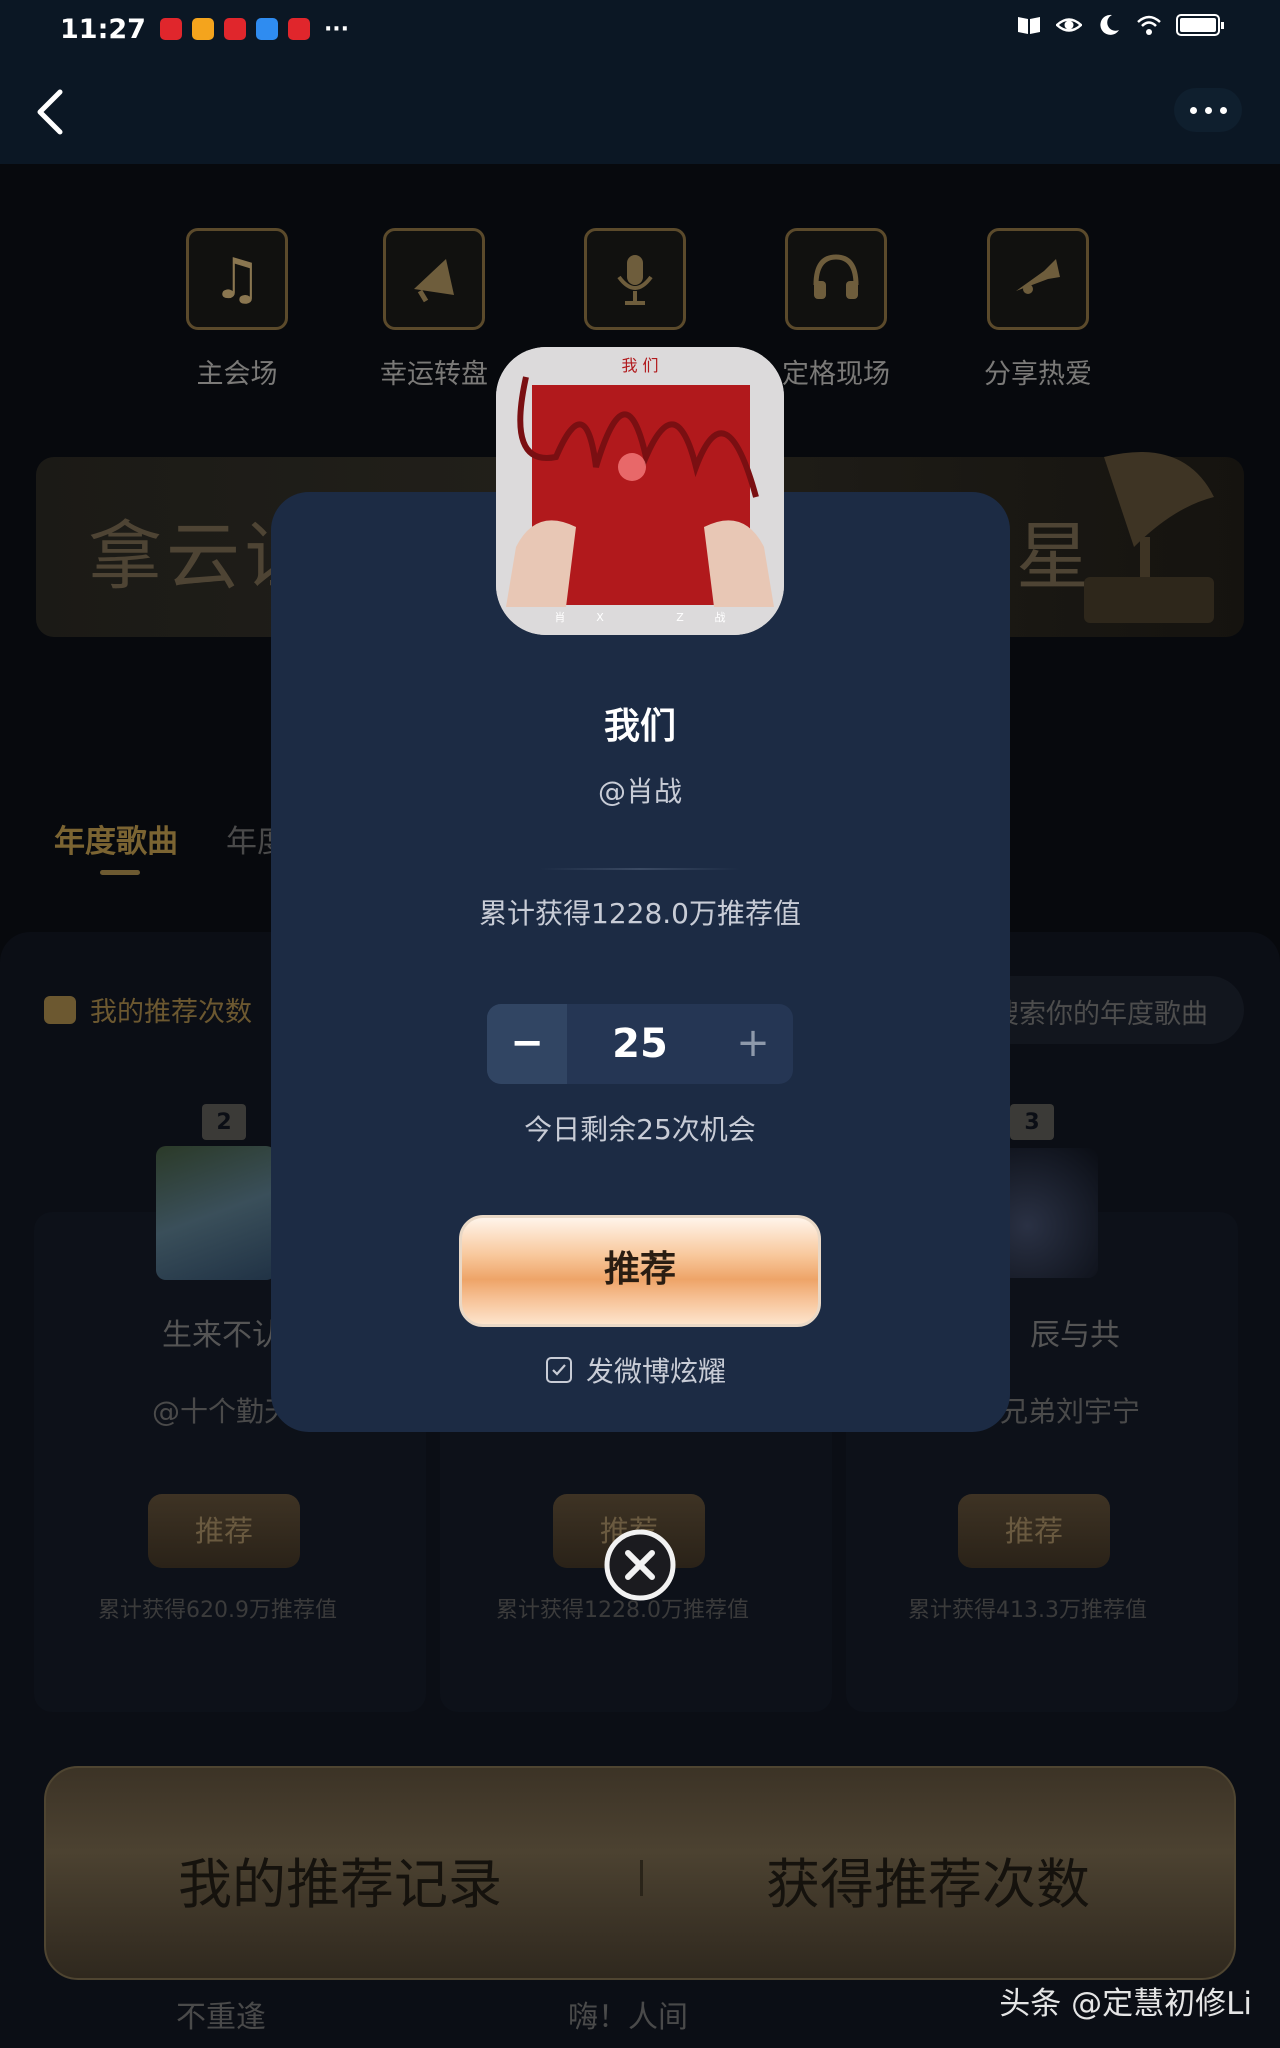 The image size is (1280, 2048). I want to click on quantity-value: 25, so click(640, 1044).